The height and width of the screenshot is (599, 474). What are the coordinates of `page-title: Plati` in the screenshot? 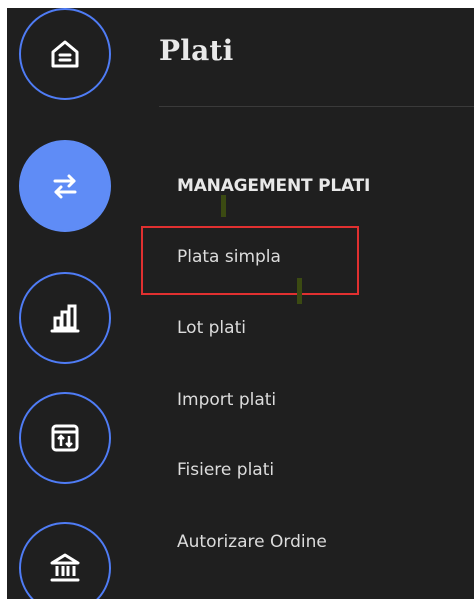 It's located at (196, 50).